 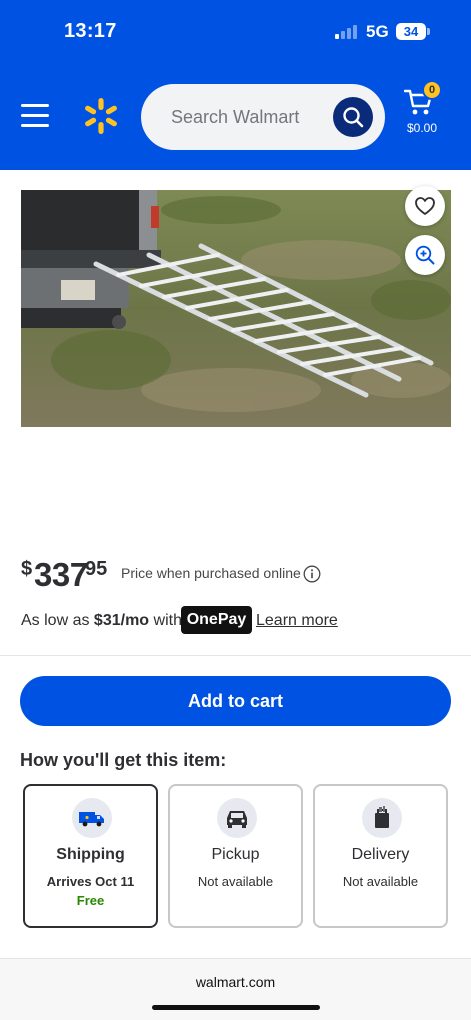 I want to click on home-indicator, so click(x=236, y=1007).